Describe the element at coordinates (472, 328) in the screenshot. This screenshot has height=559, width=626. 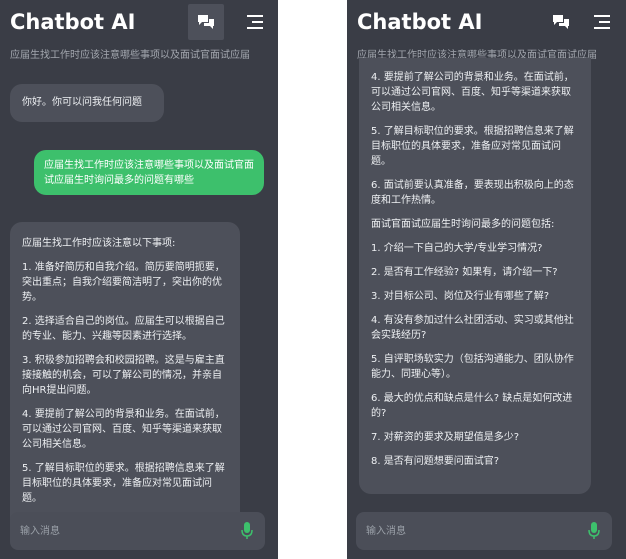
I see `reply-paragraph: 4. 有没有参加过什么社团活动、实习或其他社会实践经历?` at that location.